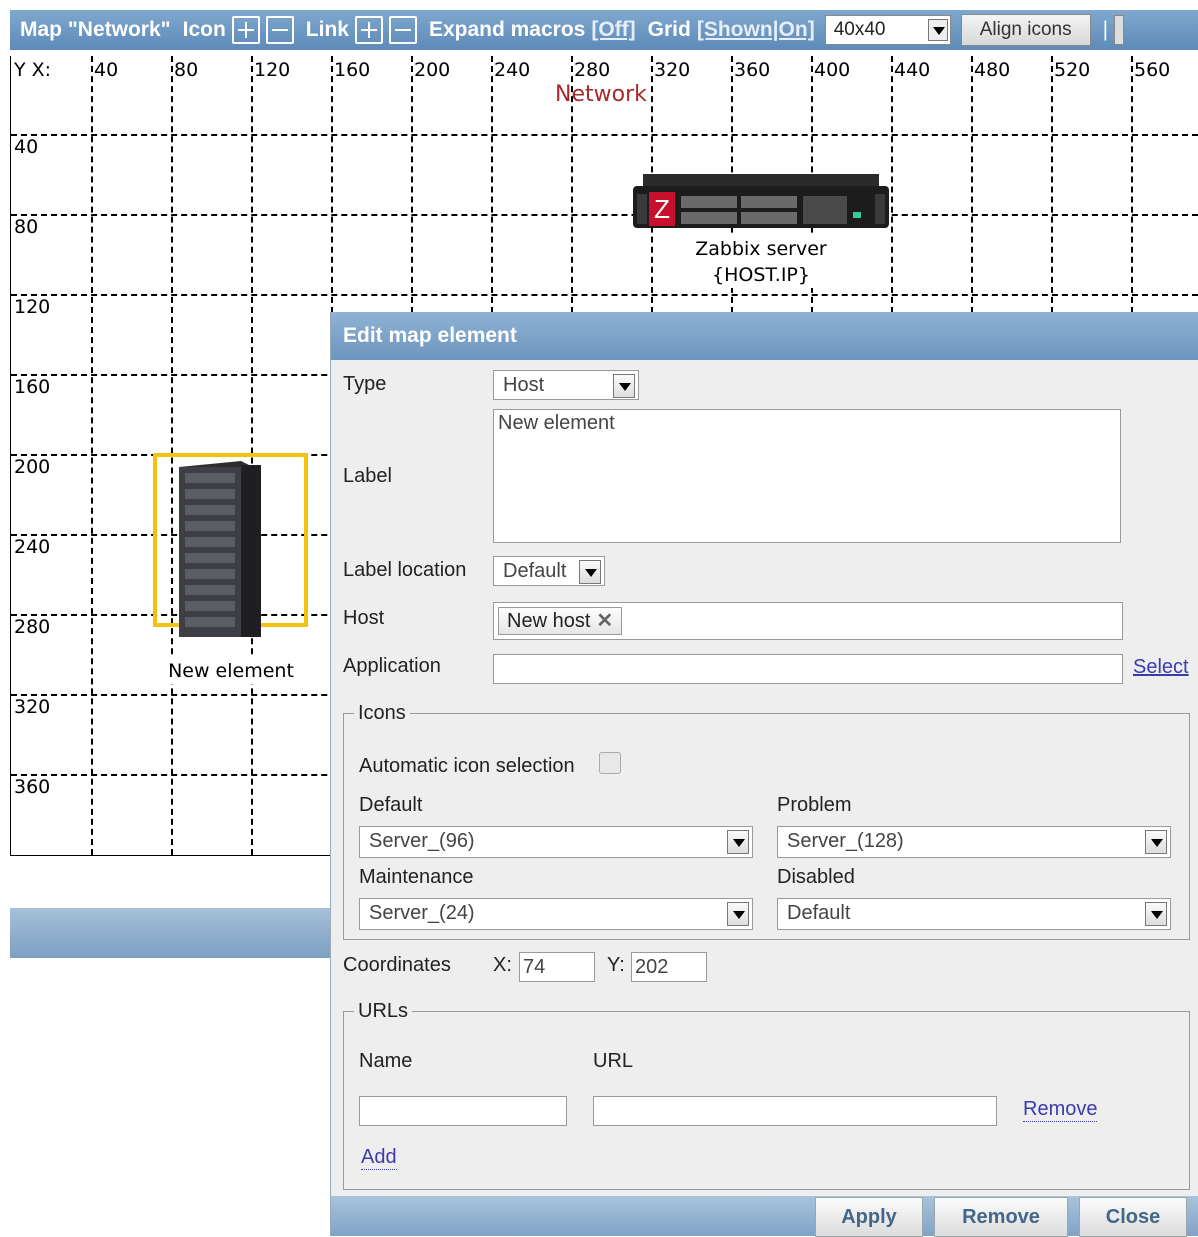 Image resolution: width=1198 pixels, height=1237 pixels. Describe the element at coordinates (1072, 70) in the screenshot. I see `x-tick-label: 520` at that location.